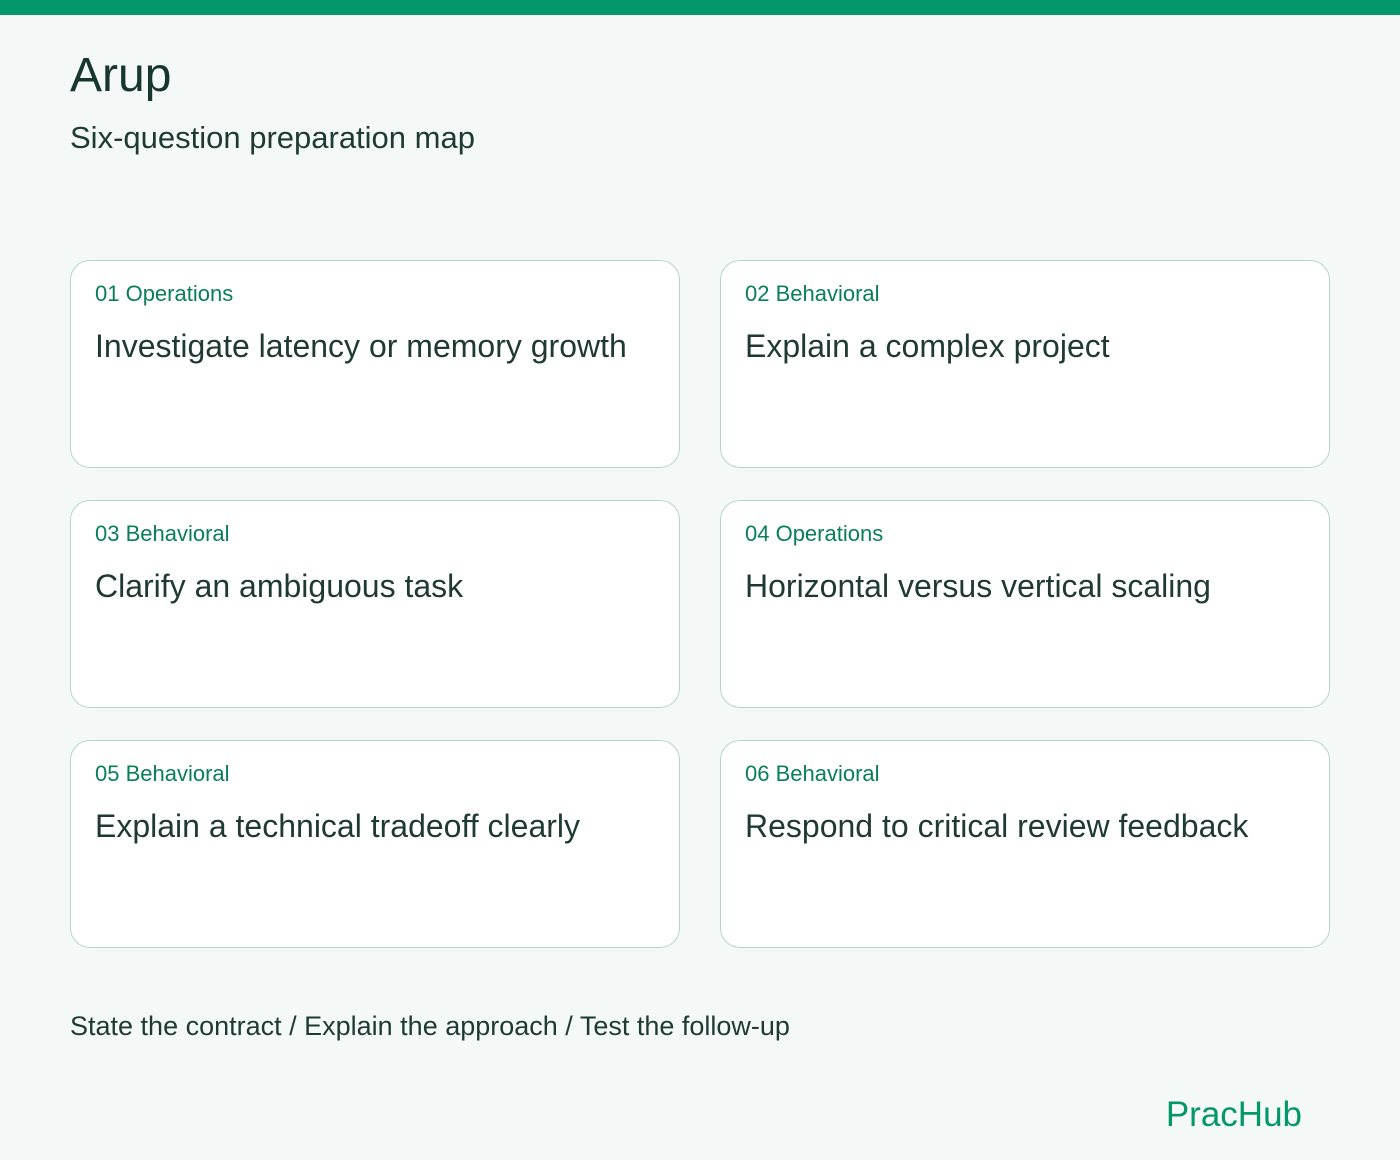  Describe the element at coordinates (162, 533) in the screenshot. I see `question-tag: 03 Behavioral` at that location.